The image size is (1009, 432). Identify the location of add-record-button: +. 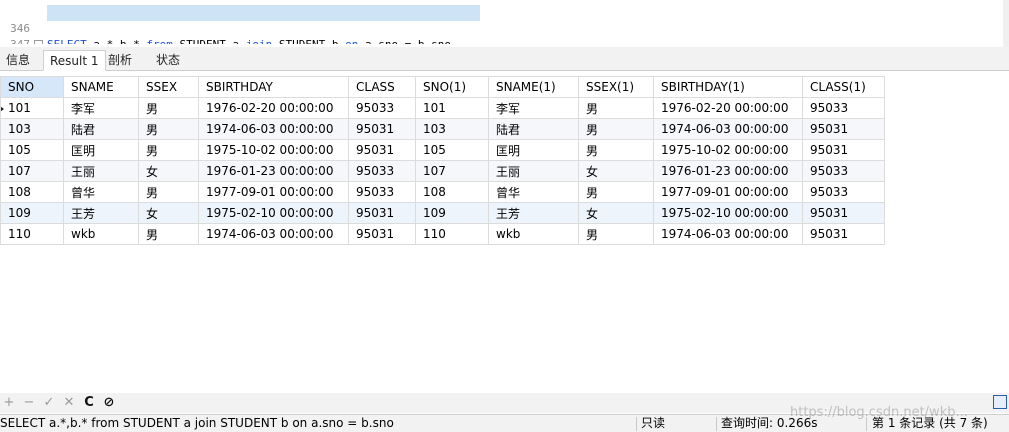
(9, 403).